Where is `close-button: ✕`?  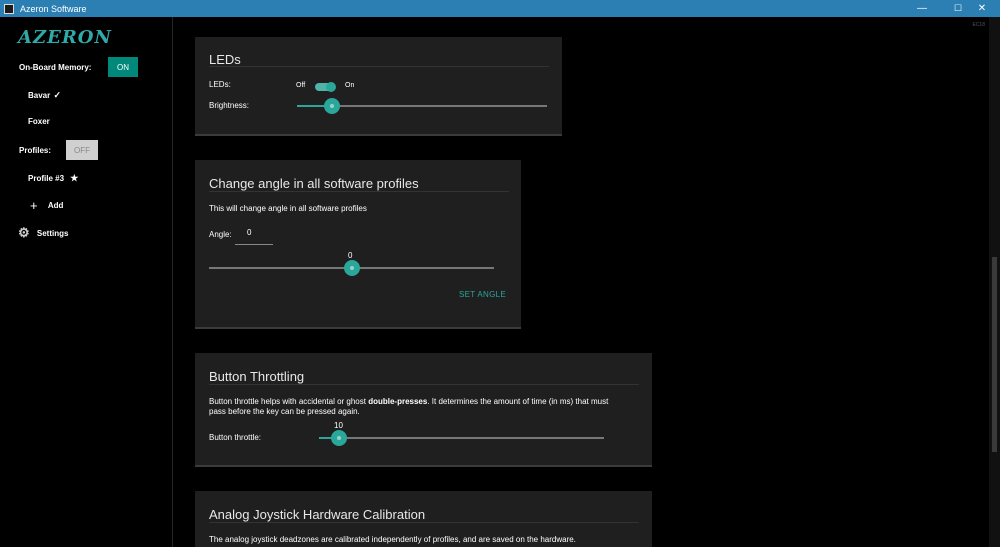
close-button: ✕ is located at coordinates (982, 8).